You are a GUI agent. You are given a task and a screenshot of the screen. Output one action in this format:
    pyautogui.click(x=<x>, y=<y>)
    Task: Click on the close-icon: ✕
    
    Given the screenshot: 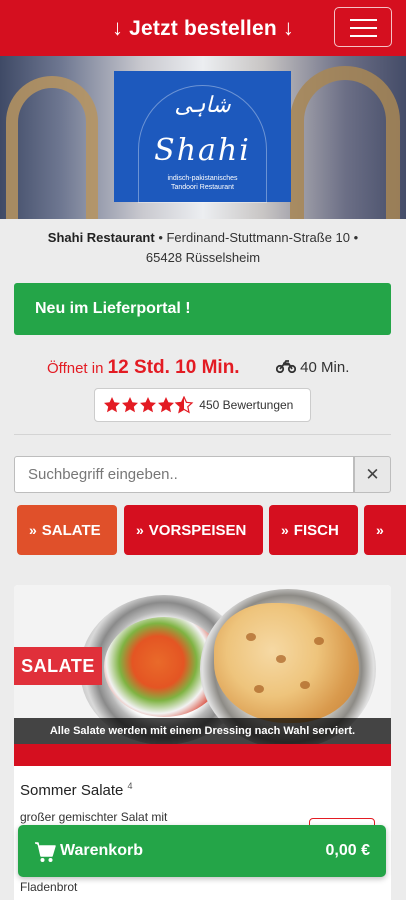 What is the action you would take?
    pyautogui.click(x=372, y=474)
    